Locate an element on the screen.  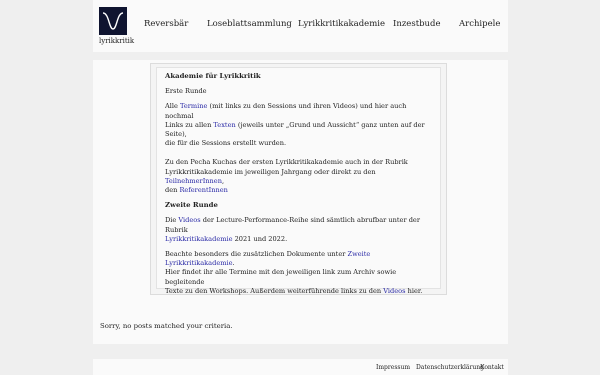
referenten-link: ReferentInnen is located at coordinates (203, 190).